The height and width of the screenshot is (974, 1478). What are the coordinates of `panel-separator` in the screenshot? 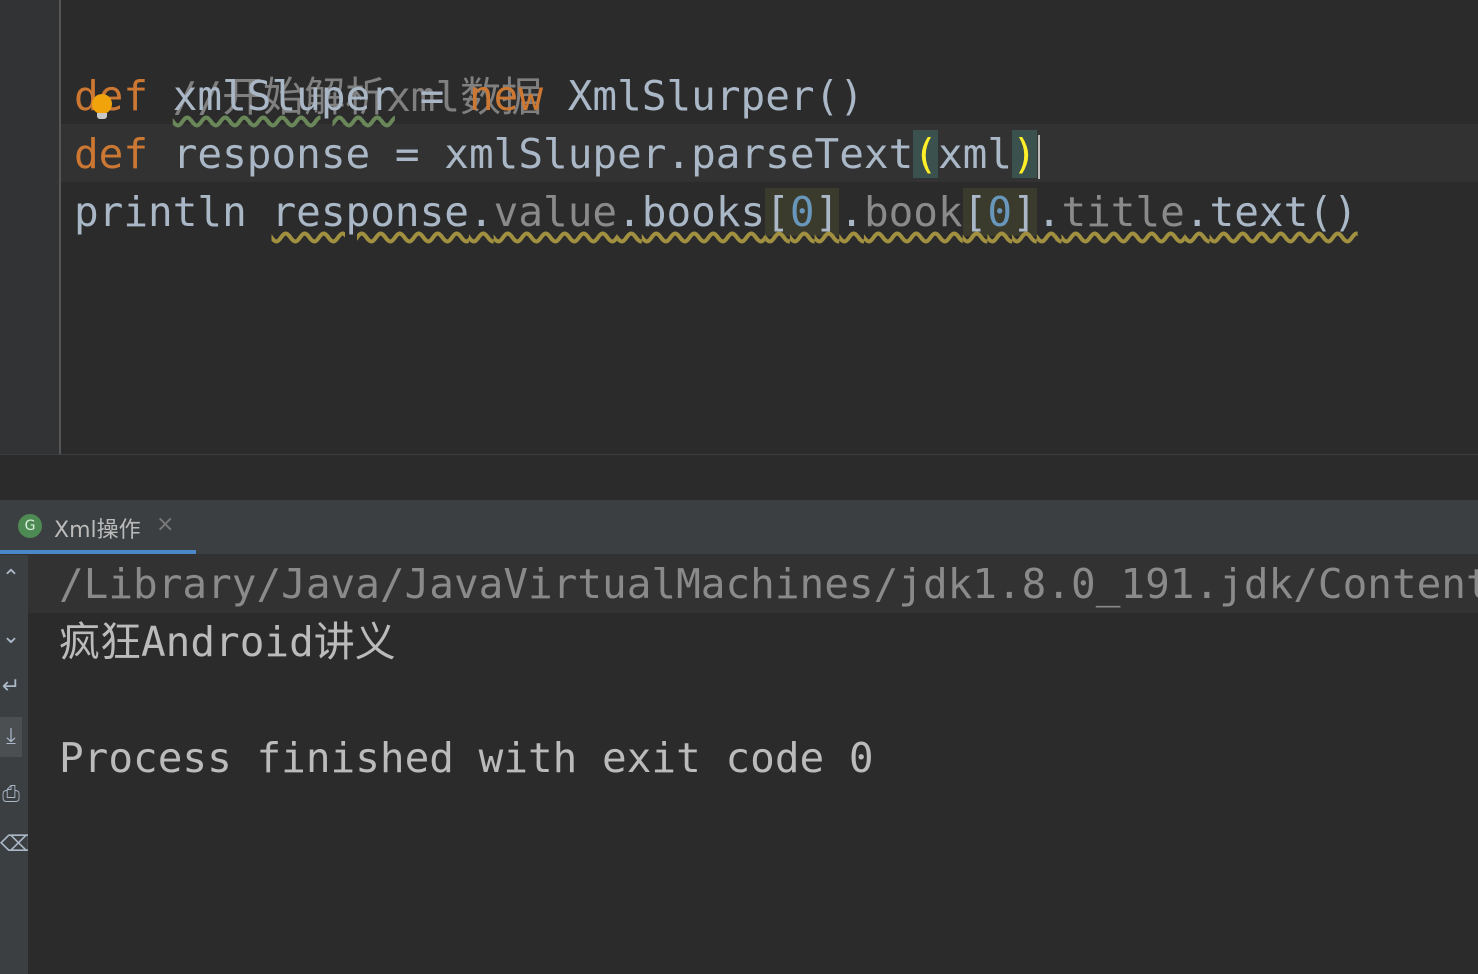 It's located at (739, 477).